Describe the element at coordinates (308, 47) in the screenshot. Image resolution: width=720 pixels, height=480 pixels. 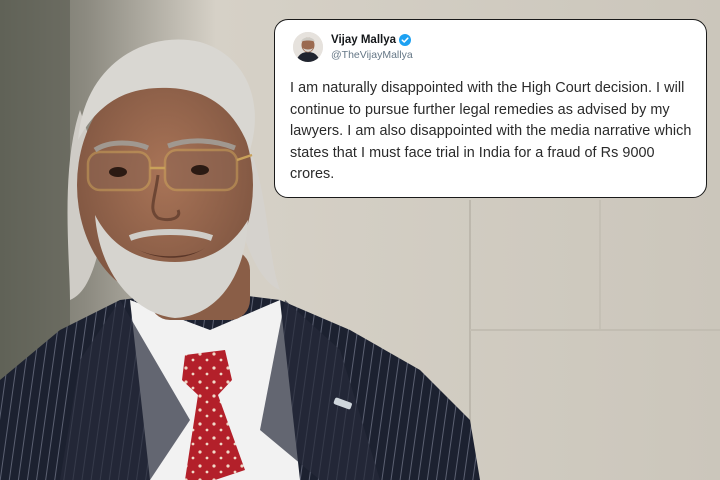
I see `author-avatar` at that location.